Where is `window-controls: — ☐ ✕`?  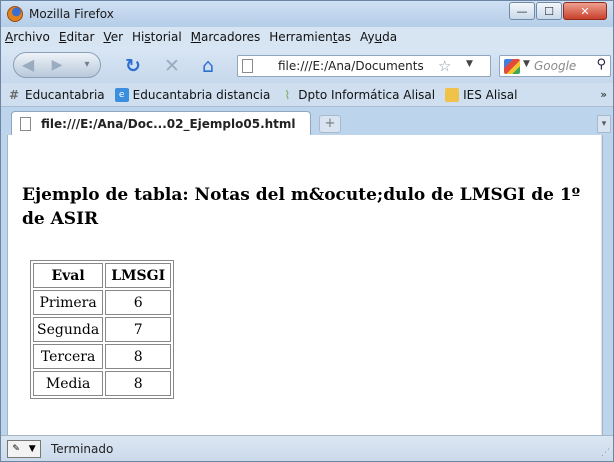
window-controls: — ☐ ✕ is located at coordinates (557, 11).